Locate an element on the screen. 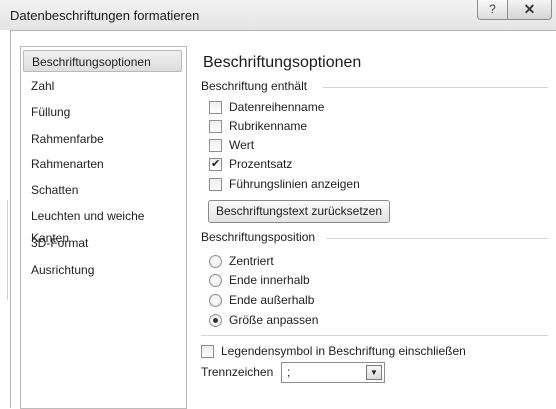 This screenshot has height=409, width=556. window-edge is located at coordinates (7, 250).